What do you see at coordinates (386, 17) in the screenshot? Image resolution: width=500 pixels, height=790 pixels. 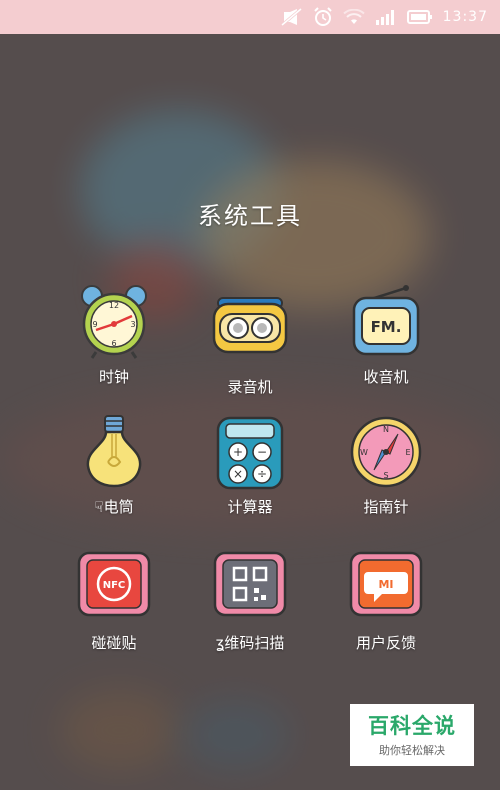 I see `signal-icon` at bounding box center [386, 17].